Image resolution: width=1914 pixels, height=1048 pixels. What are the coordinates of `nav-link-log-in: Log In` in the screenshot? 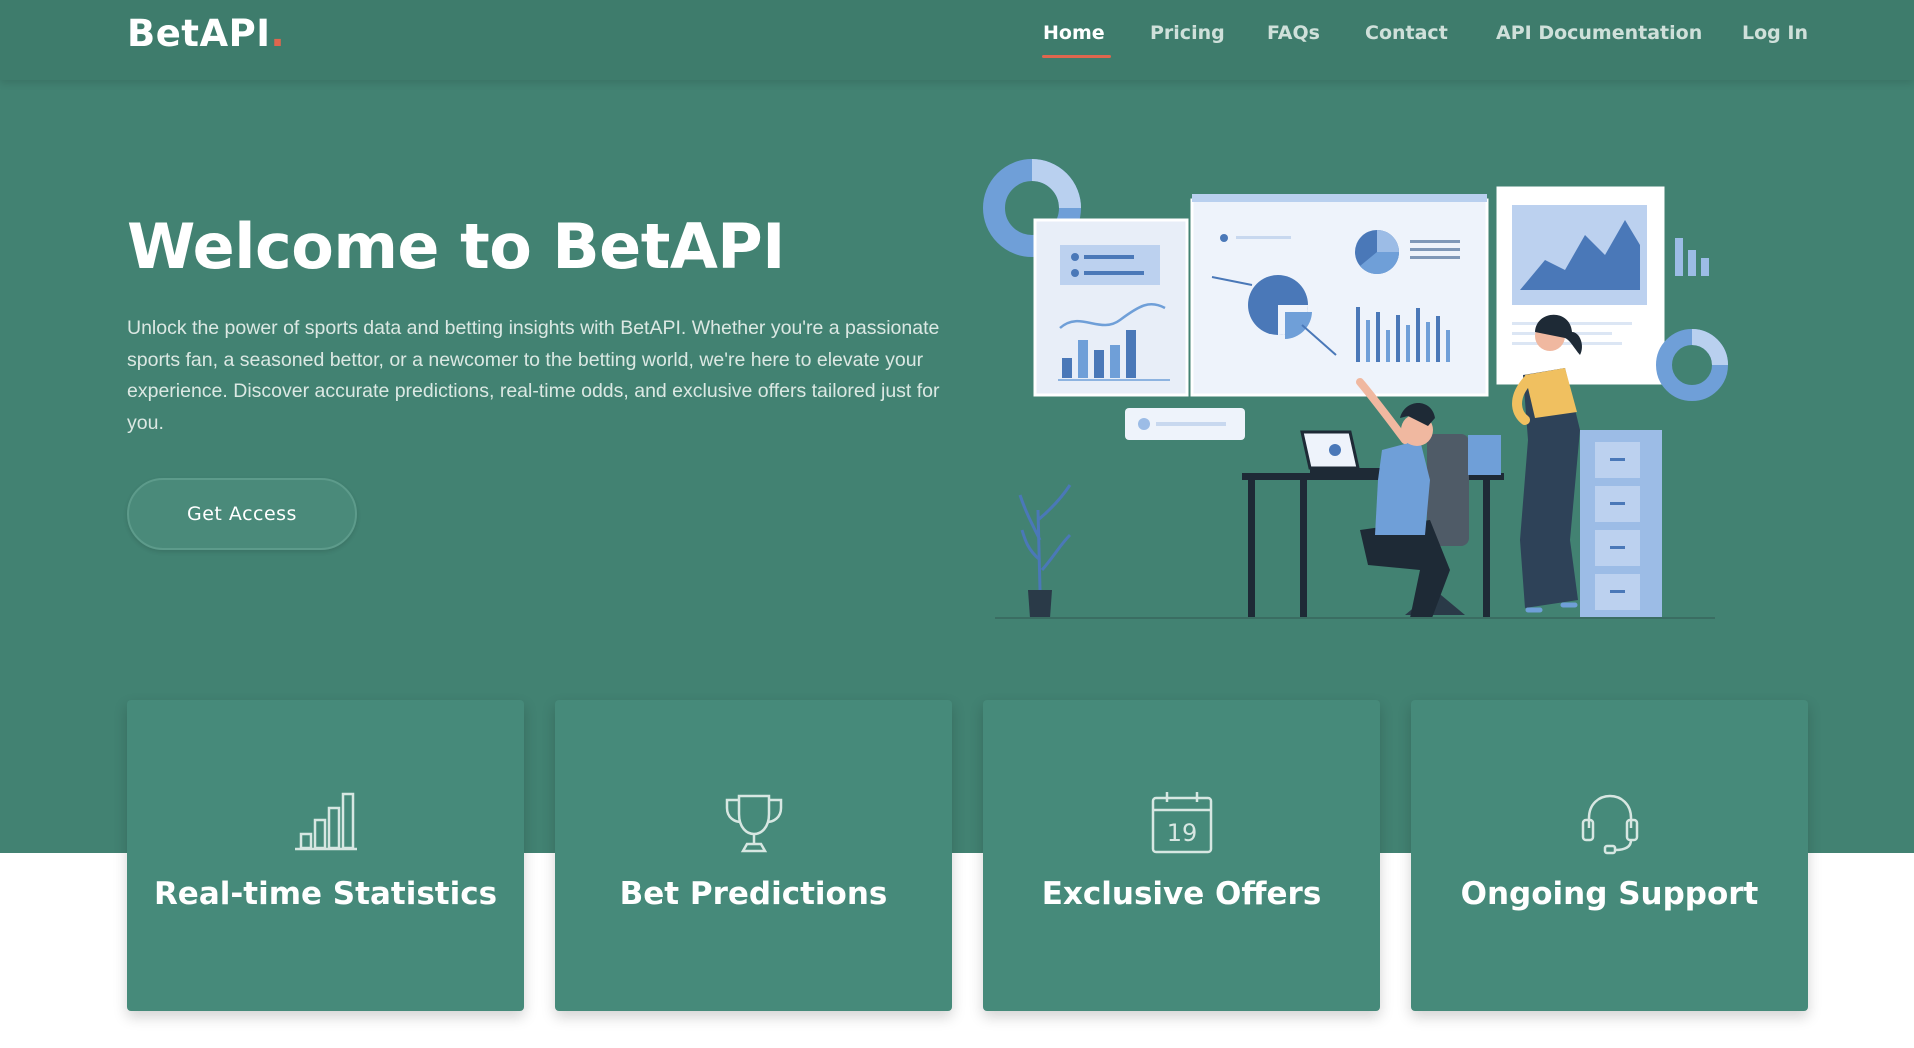 It's located at (1775, 33).